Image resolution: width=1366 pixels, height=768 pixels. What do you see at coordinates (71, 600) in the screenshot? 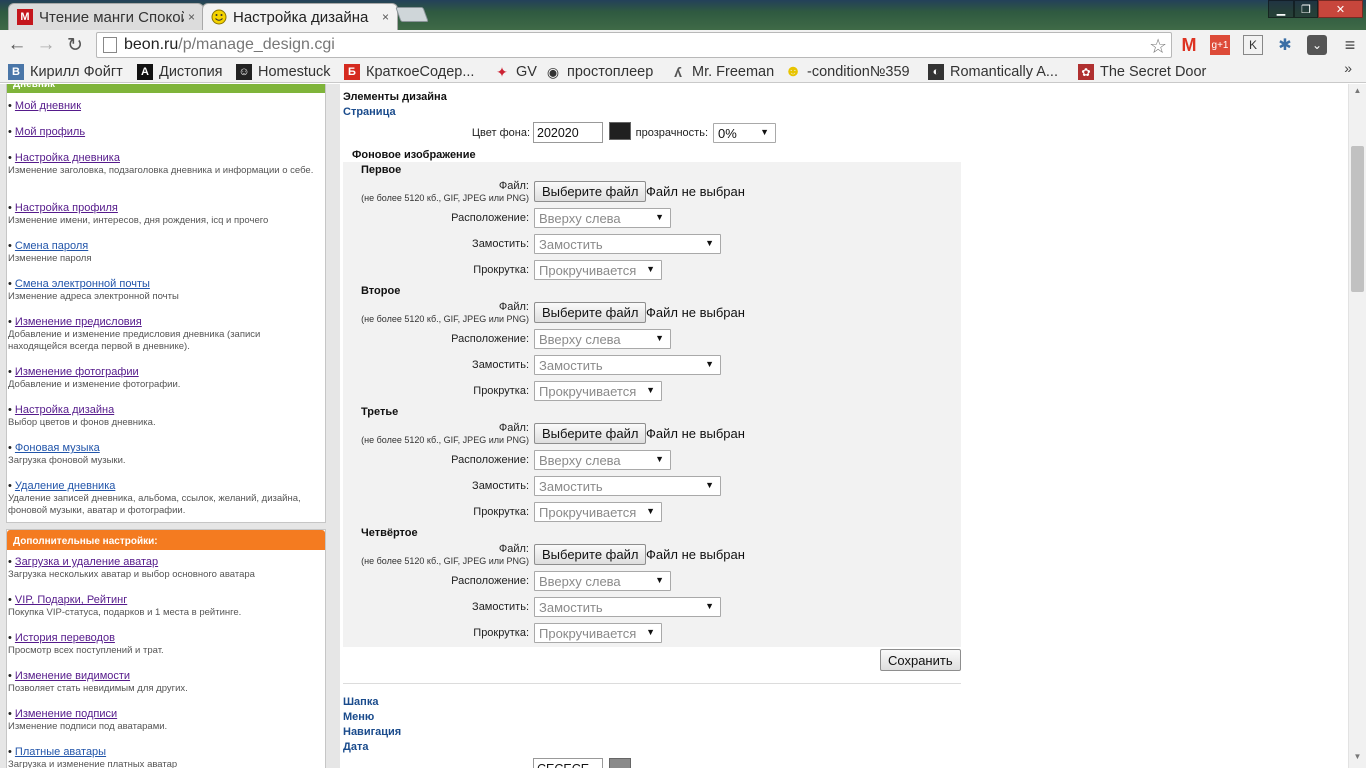
I see `sidebar-link: VIP, Подарки, Рейтинг` at bounding box center [71, 600].